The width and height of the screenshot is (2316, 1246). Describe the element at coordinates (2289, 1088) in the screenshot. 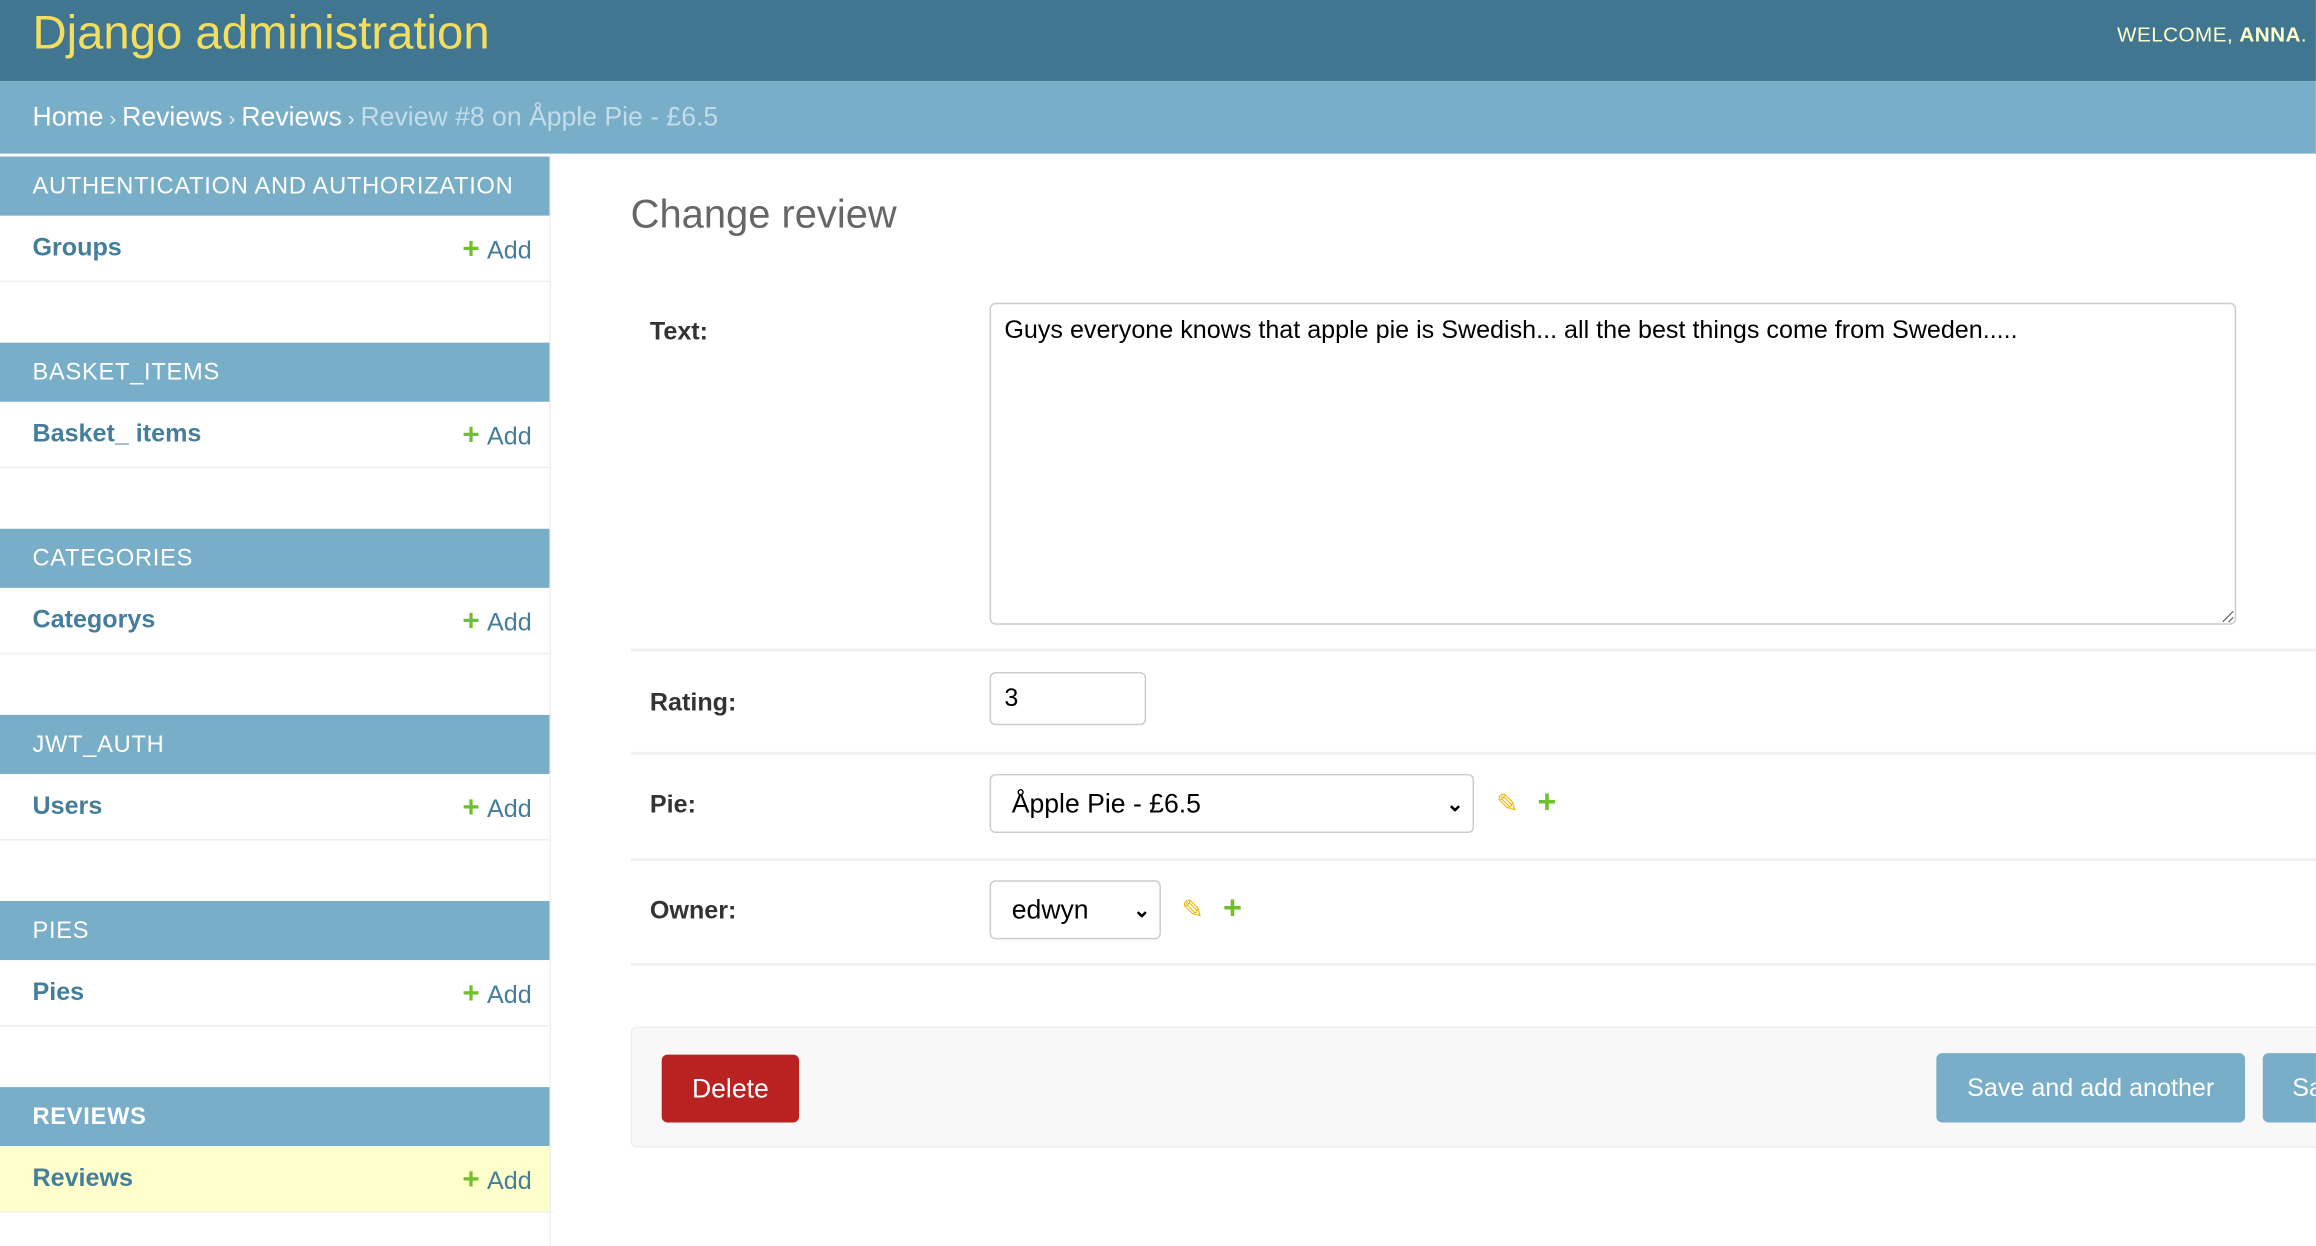

I see `save-continue-button: Sa` at that location.